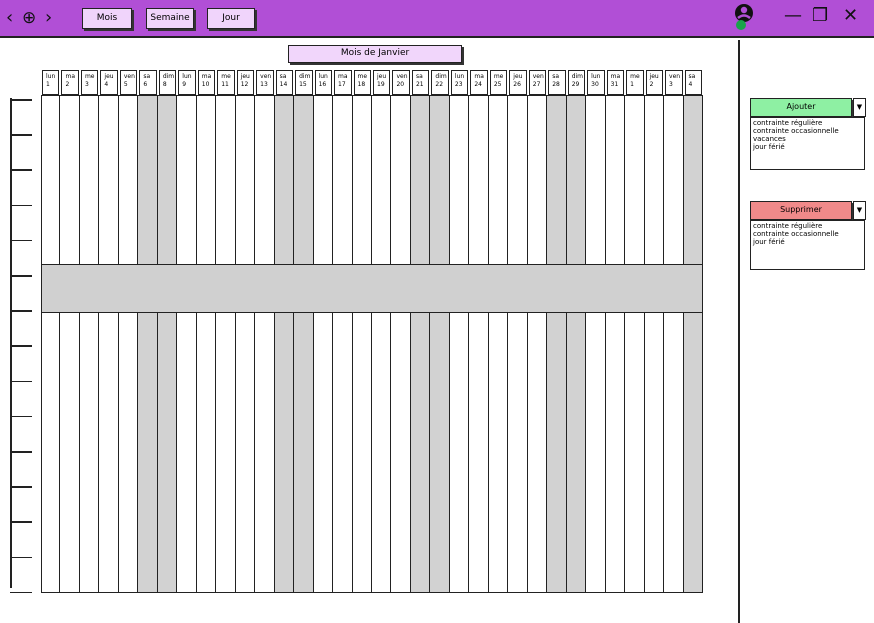  Describe the element at coordinates (596, 82) in the screenshot. I see `day-header: lun 30` at that location.